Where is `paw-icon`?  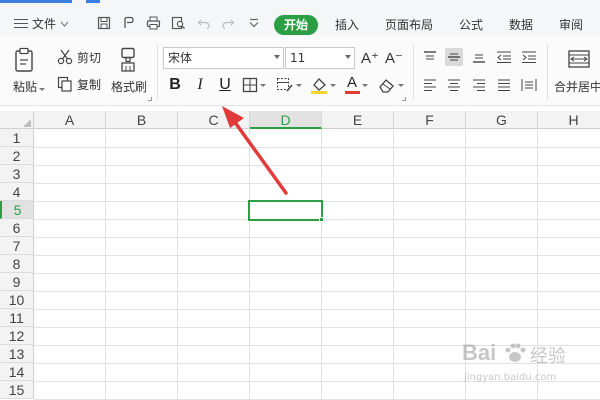 paw-icon is located at coordinates (515, 352).